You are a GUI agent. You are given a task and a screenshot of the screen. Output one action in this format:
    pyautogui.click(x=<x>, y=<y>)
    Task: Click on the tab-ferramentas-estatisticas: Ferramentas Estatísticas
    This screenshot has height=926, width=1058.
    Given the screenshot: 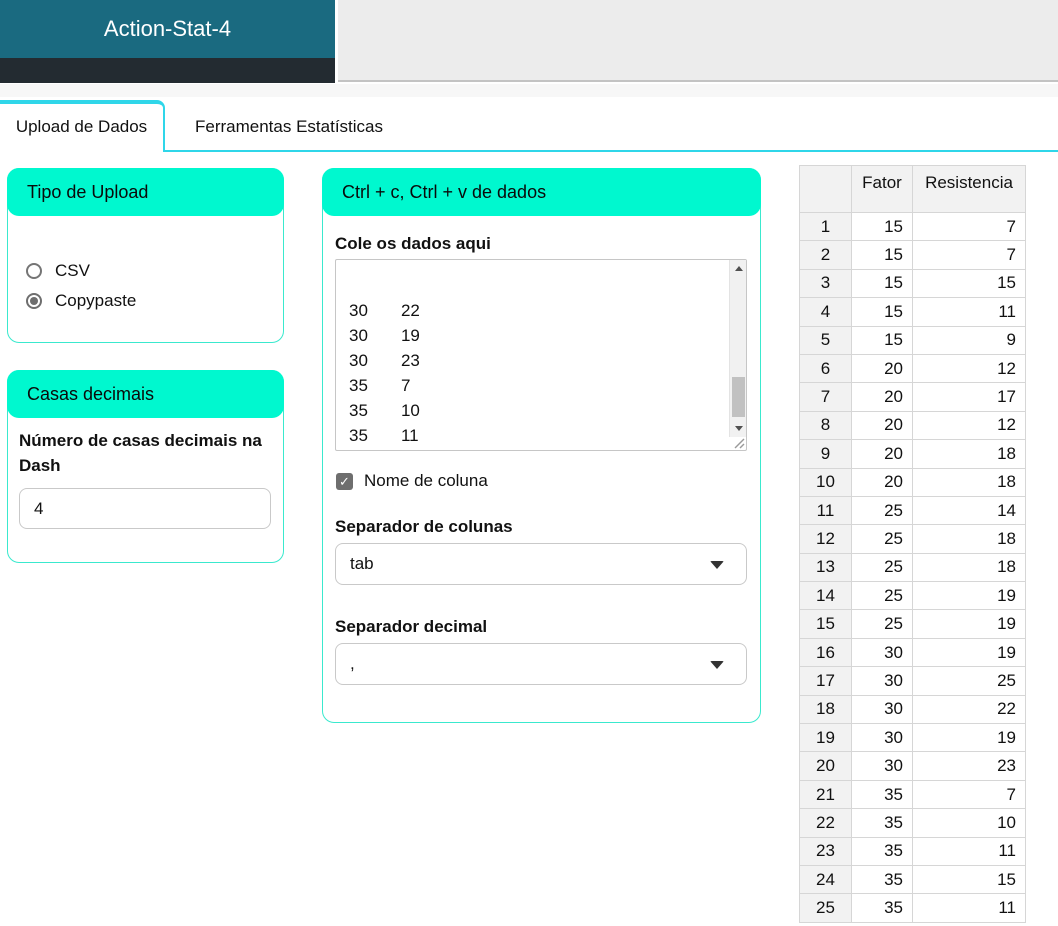 What is the action you would take?
    pyautogui.click(x=317, y=127)
    